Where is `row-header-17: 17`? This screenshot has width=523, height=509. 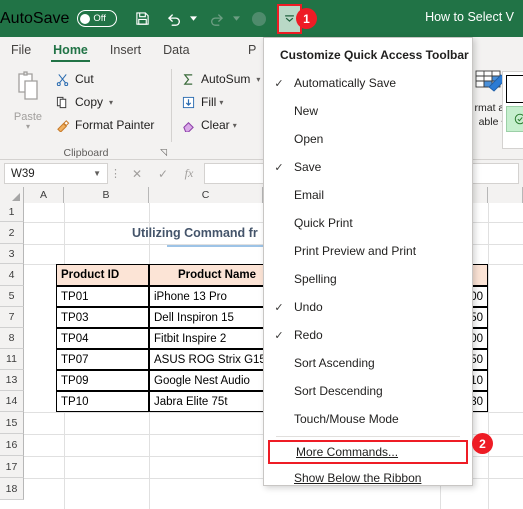
row-header-17: 17 is located at coordinates (12, 467).